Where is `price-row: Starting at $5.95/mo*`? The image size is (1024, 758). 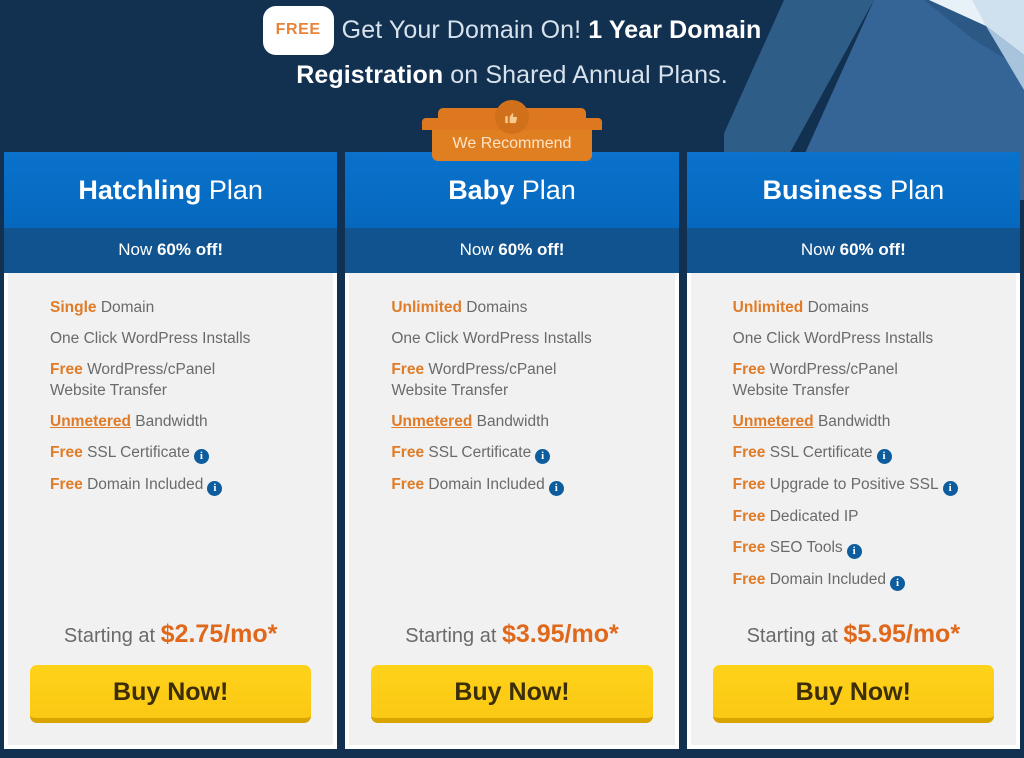
price-row: Starting at $5.95/mo* is located at coordinates (853, 642).